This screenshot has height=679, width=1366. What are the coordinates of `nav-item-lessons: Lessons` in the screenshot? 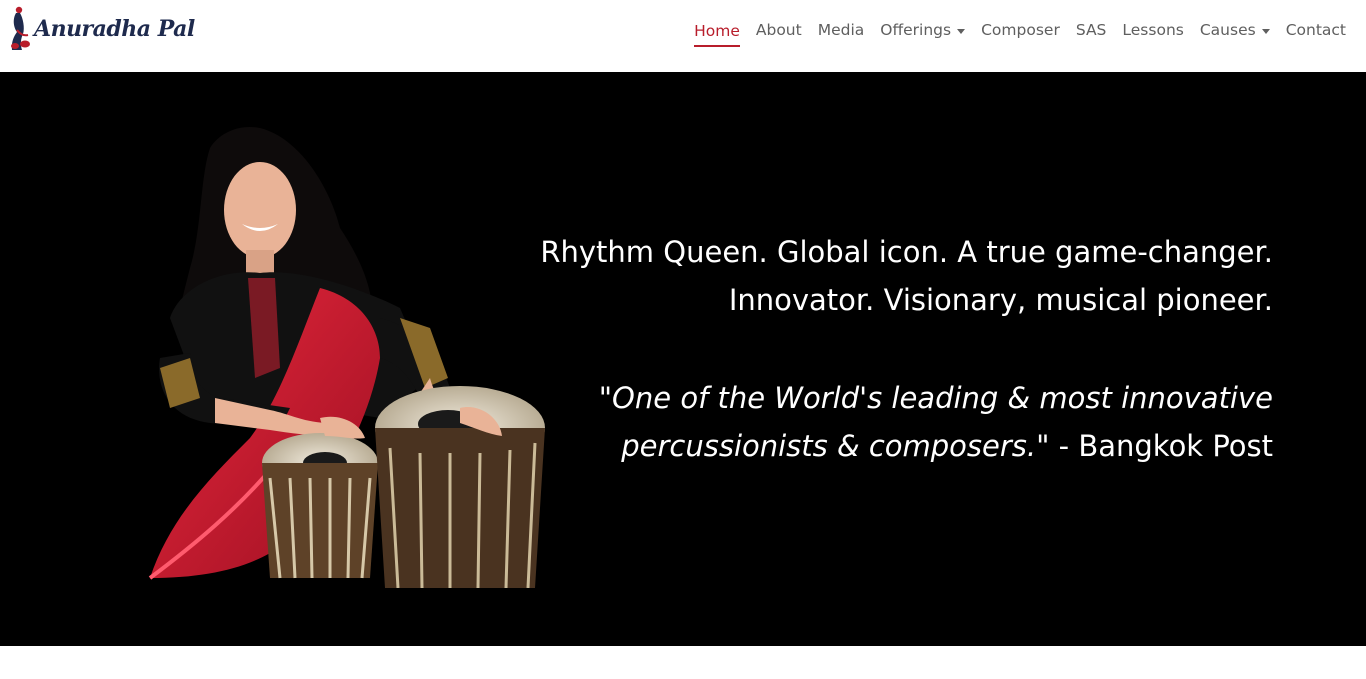 It's located at (1152, 30).